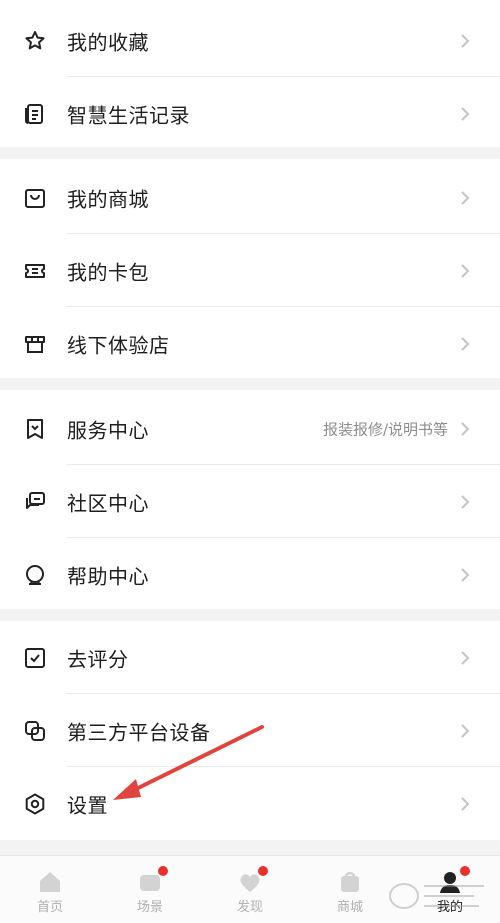 This screenshot has height=923, width=500. Describe the element at coordinates (250, 889) in the screenshot. I see `nav-discover: 发现` at that location.